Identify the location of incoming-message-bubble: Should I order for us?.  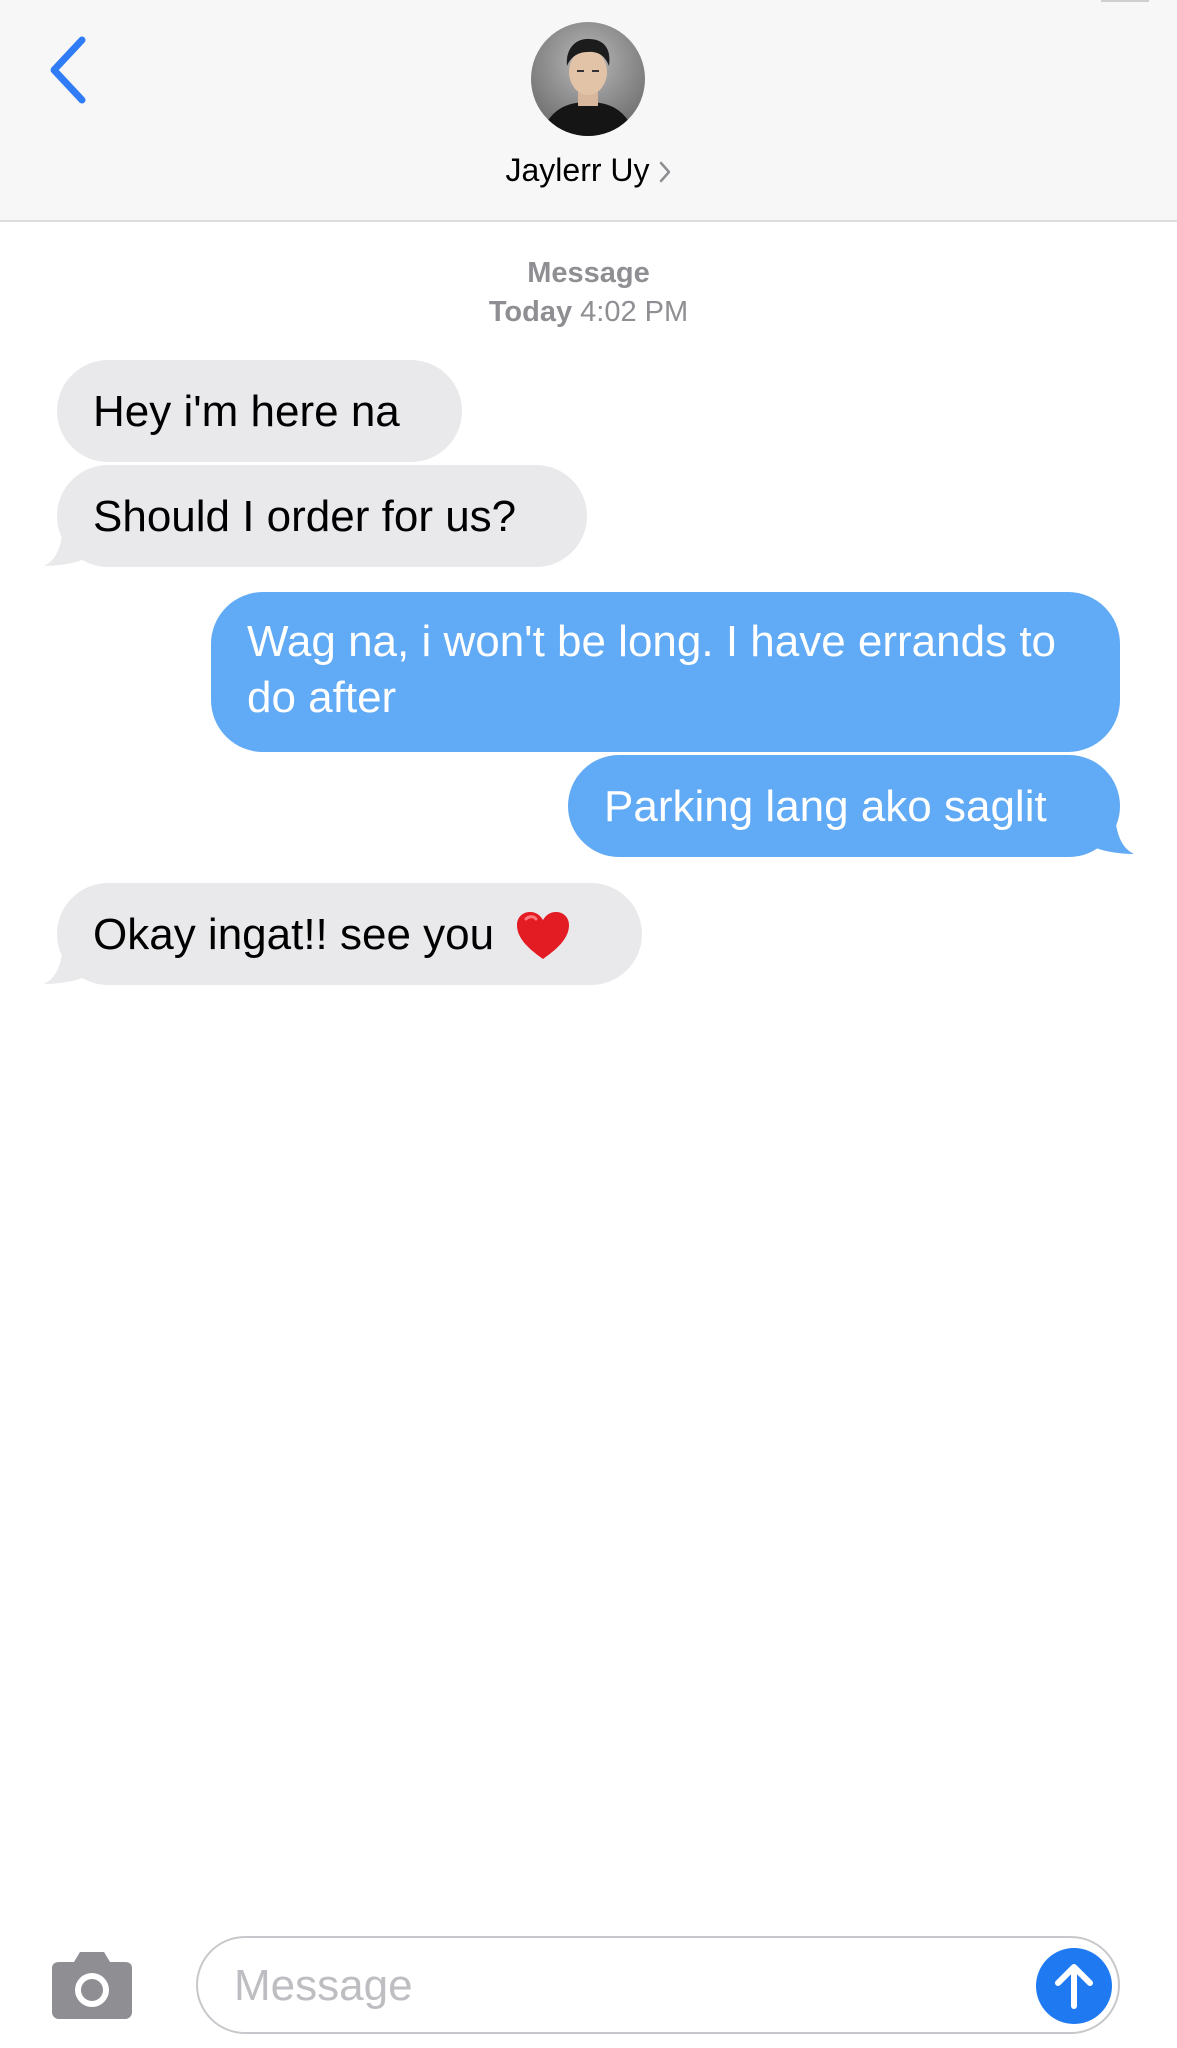
(322, 516).